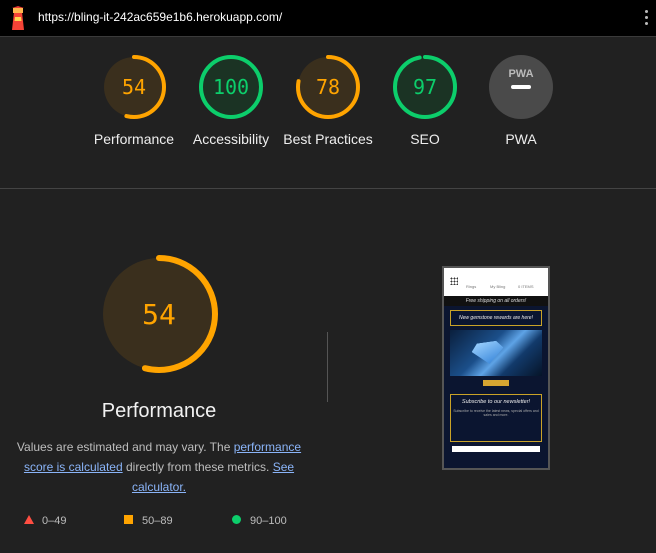  Describe the element at coordinates (425, 139) in the screenshot. I see `gauge-label: SEO` at that location.